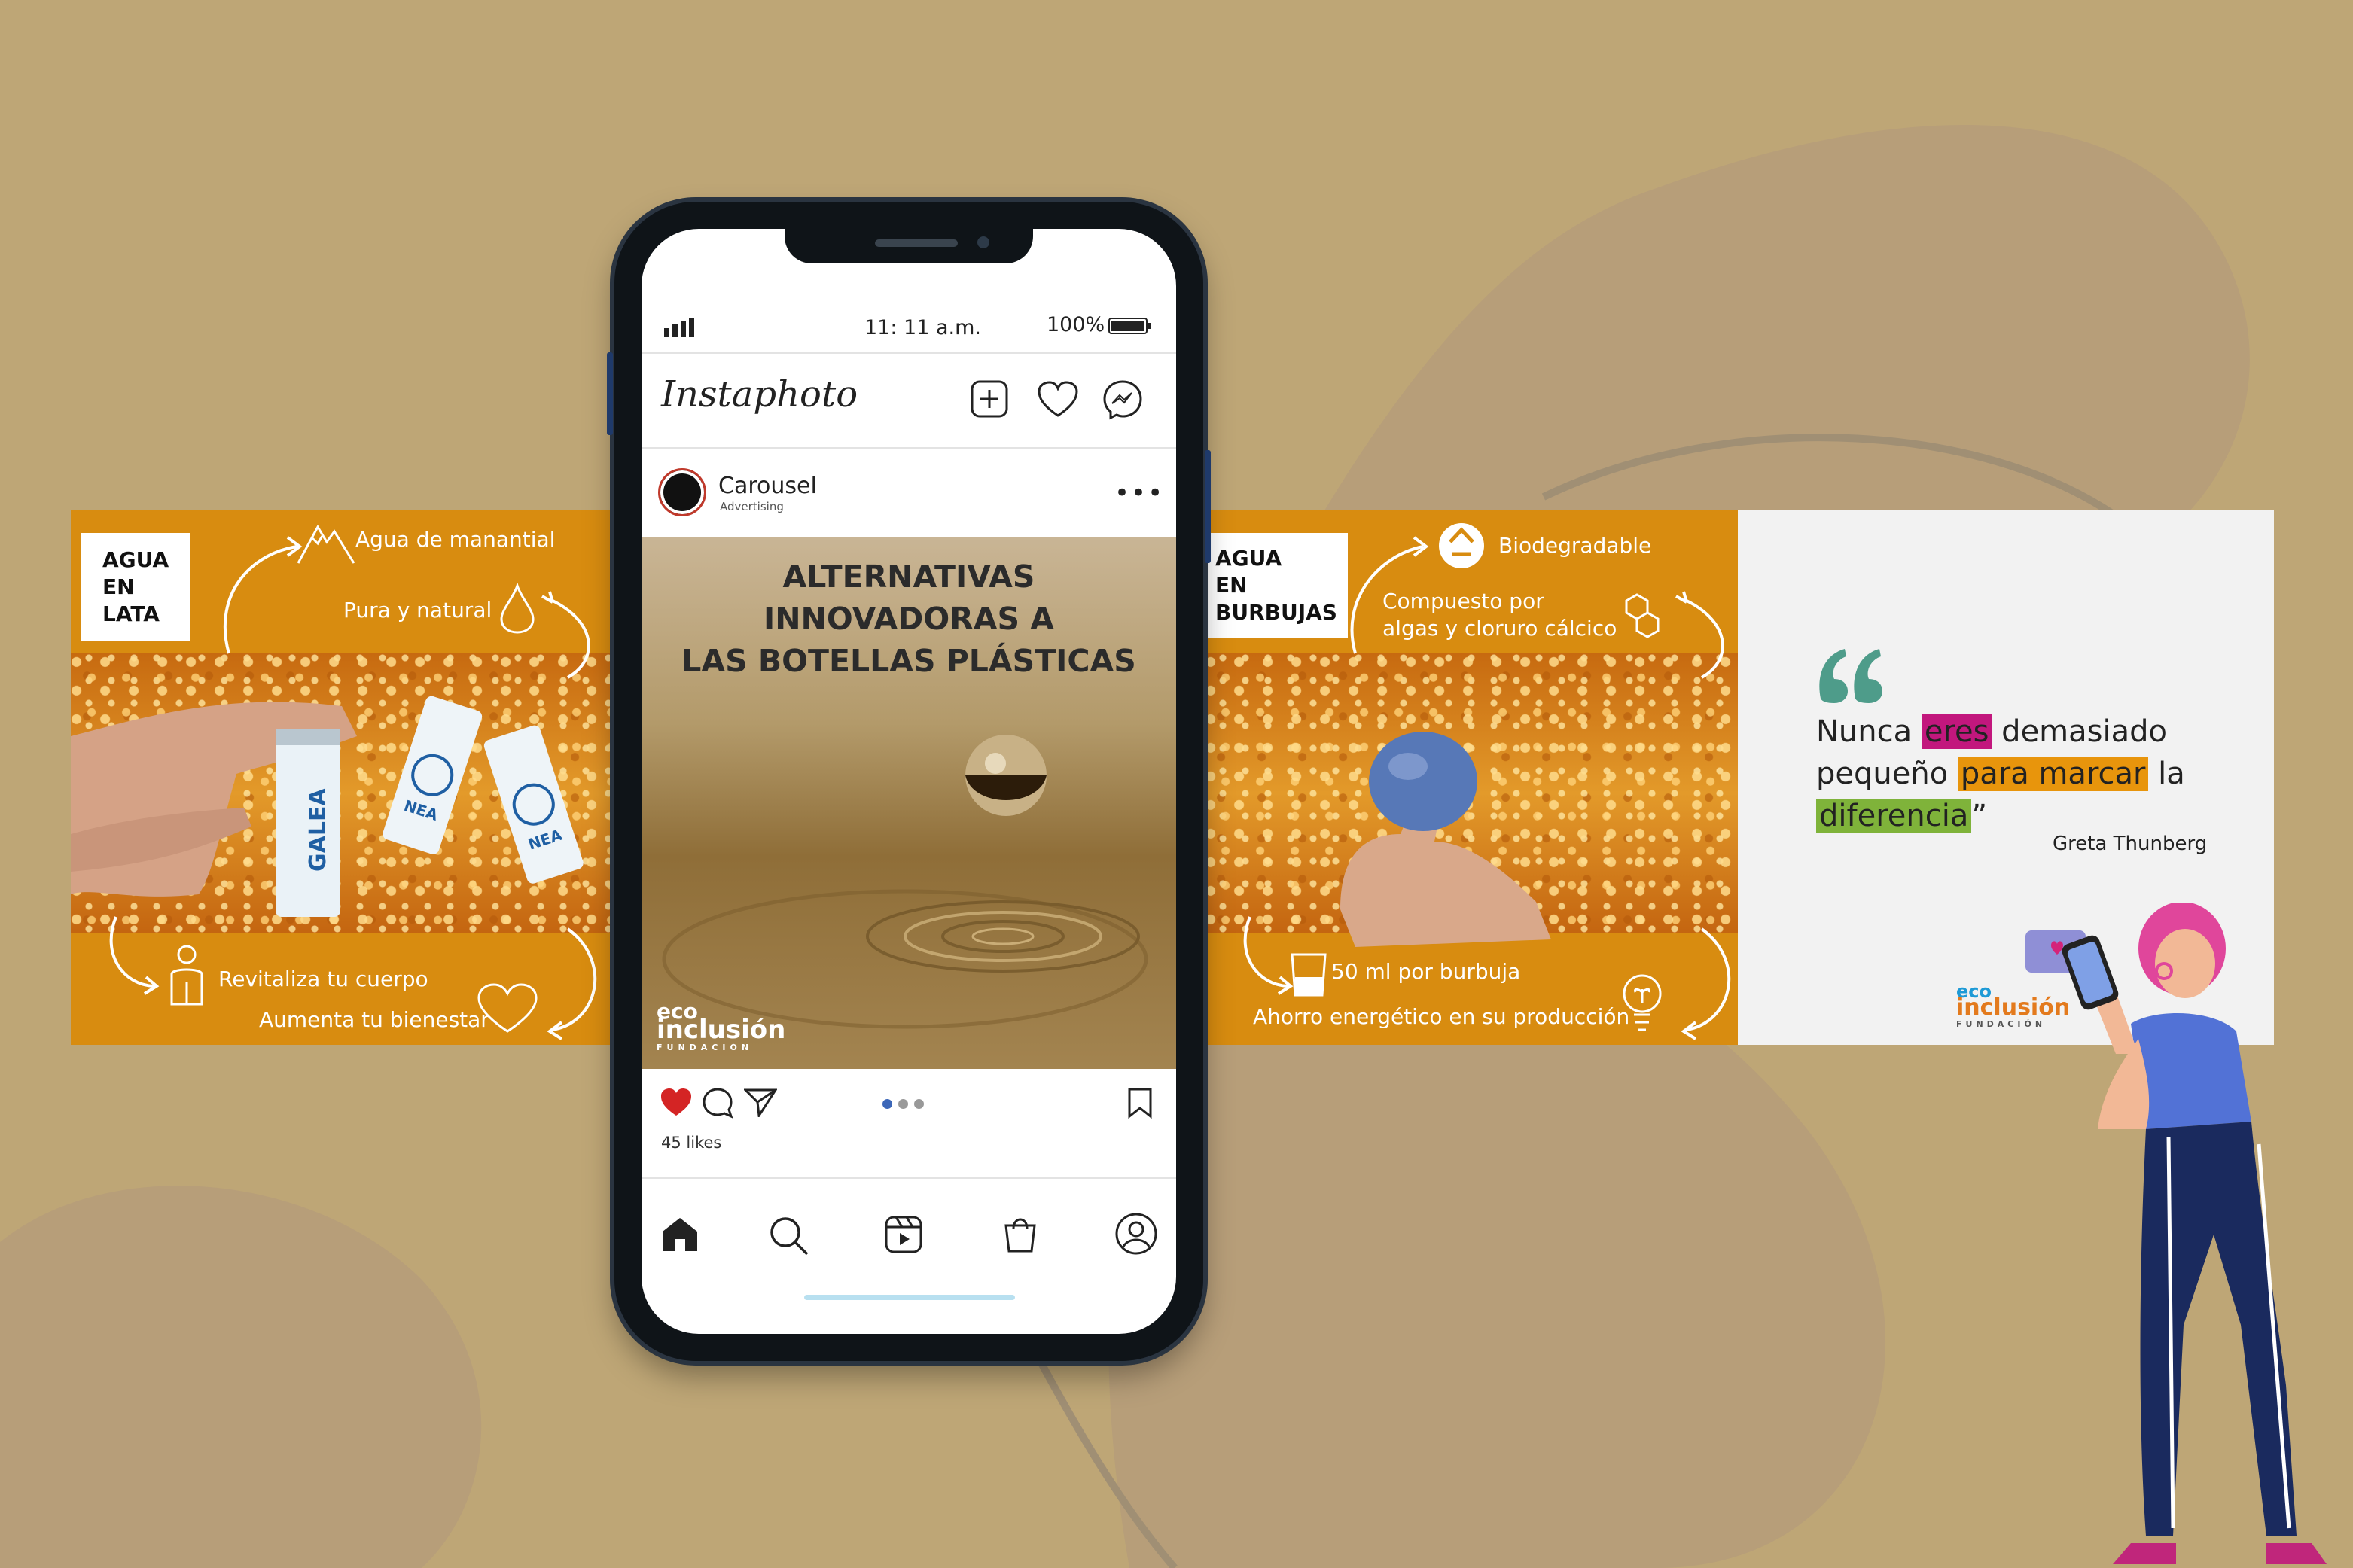  What do you see at coordinates (1642, 1002) in the screenshot?
I see `lightbulb-icon` at bounding box center [1642, 1002].